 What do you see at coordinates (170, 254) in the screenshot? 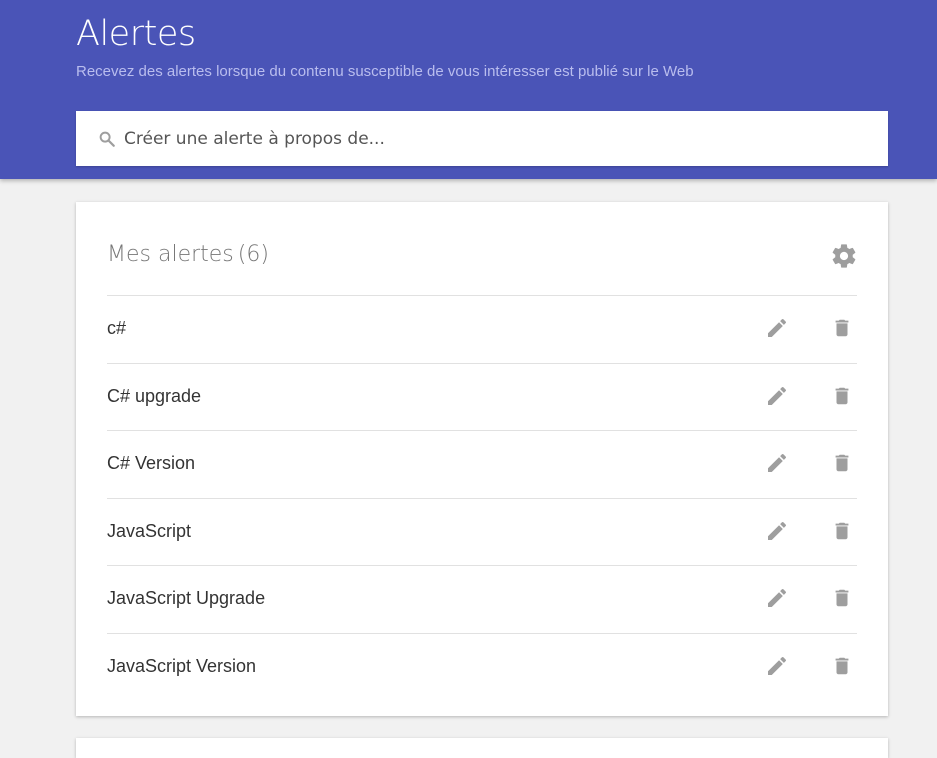
I see `alerts-heading-label: Mes alertes` at bounding box center [170, 254].